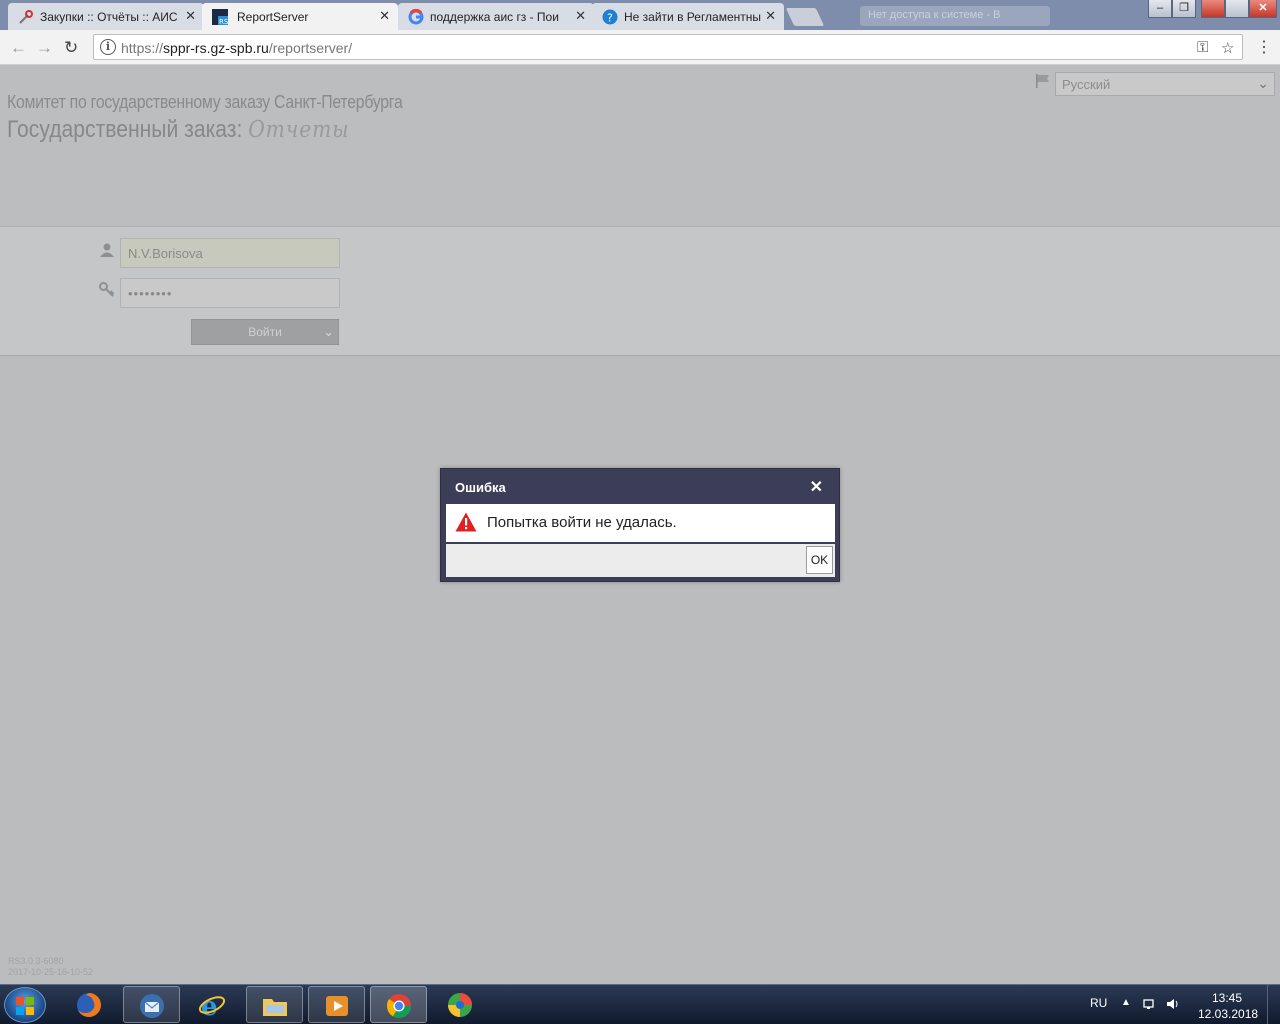  What do you see at coordinates (480, 487) in the screenshot?
I see `dialog-title: Ошибка` at bounding box center [480, 487].